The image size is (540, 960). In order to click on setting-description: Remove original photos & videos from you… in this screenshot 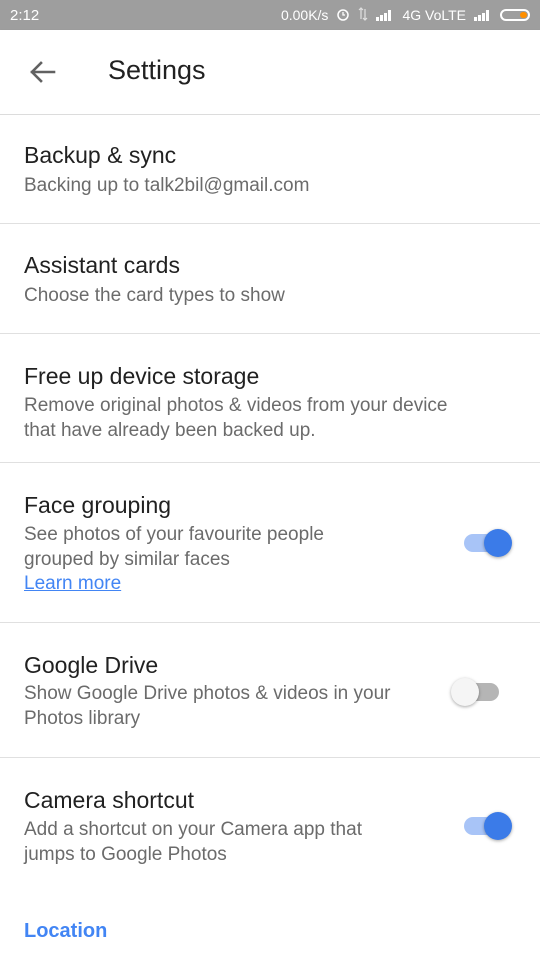, I will do `click(235, 418)`.